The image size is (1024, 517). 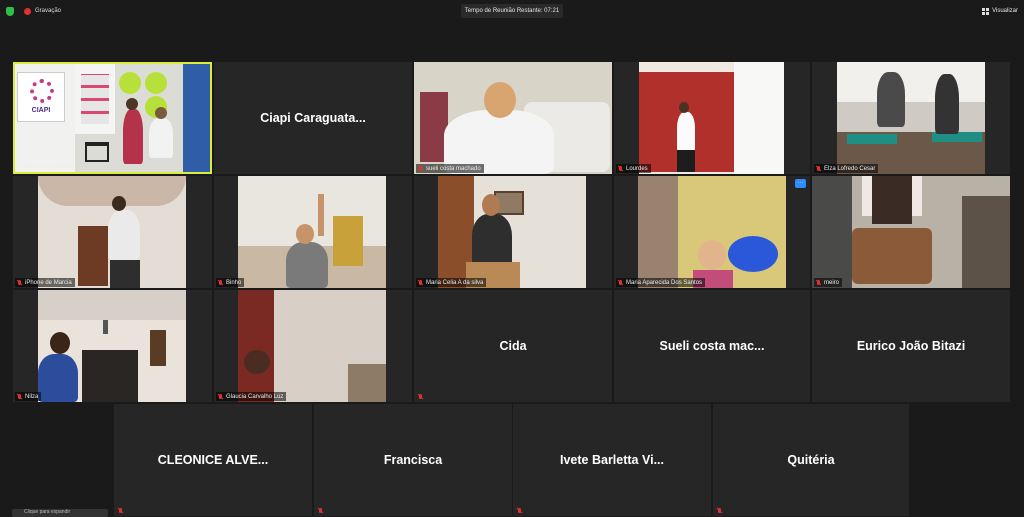 What do you see at coordinates (828, 282) in the screenshot?
I see `participant-name-label: meiro` at bounding box center [828, 282].